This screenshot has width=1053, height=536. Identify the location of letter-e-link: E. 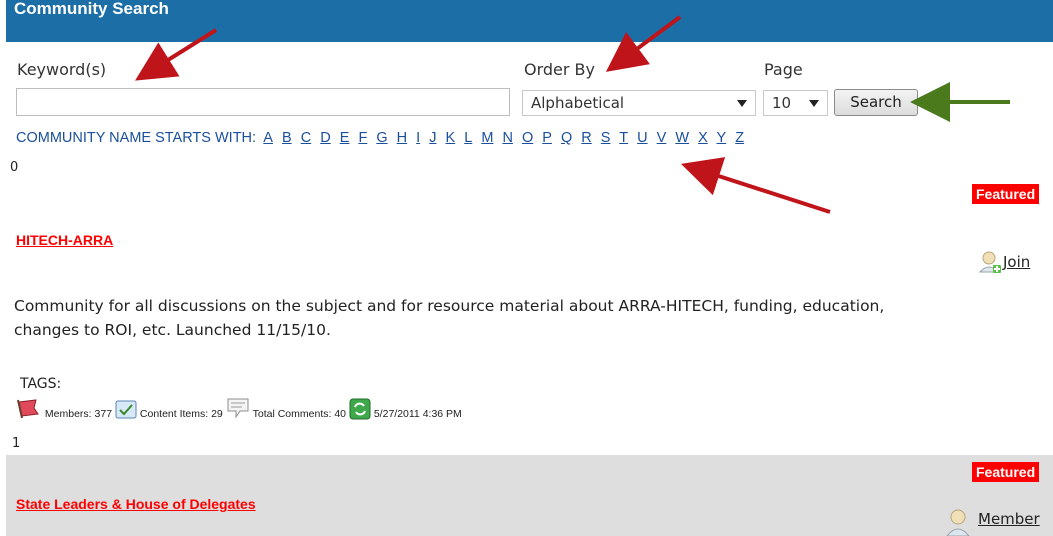
(345, 138).